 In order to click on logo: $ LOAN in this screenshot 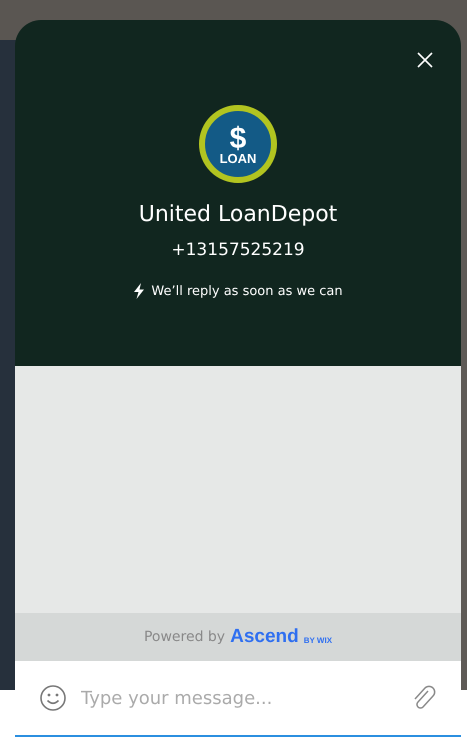, I will do `click(238, 144)`.